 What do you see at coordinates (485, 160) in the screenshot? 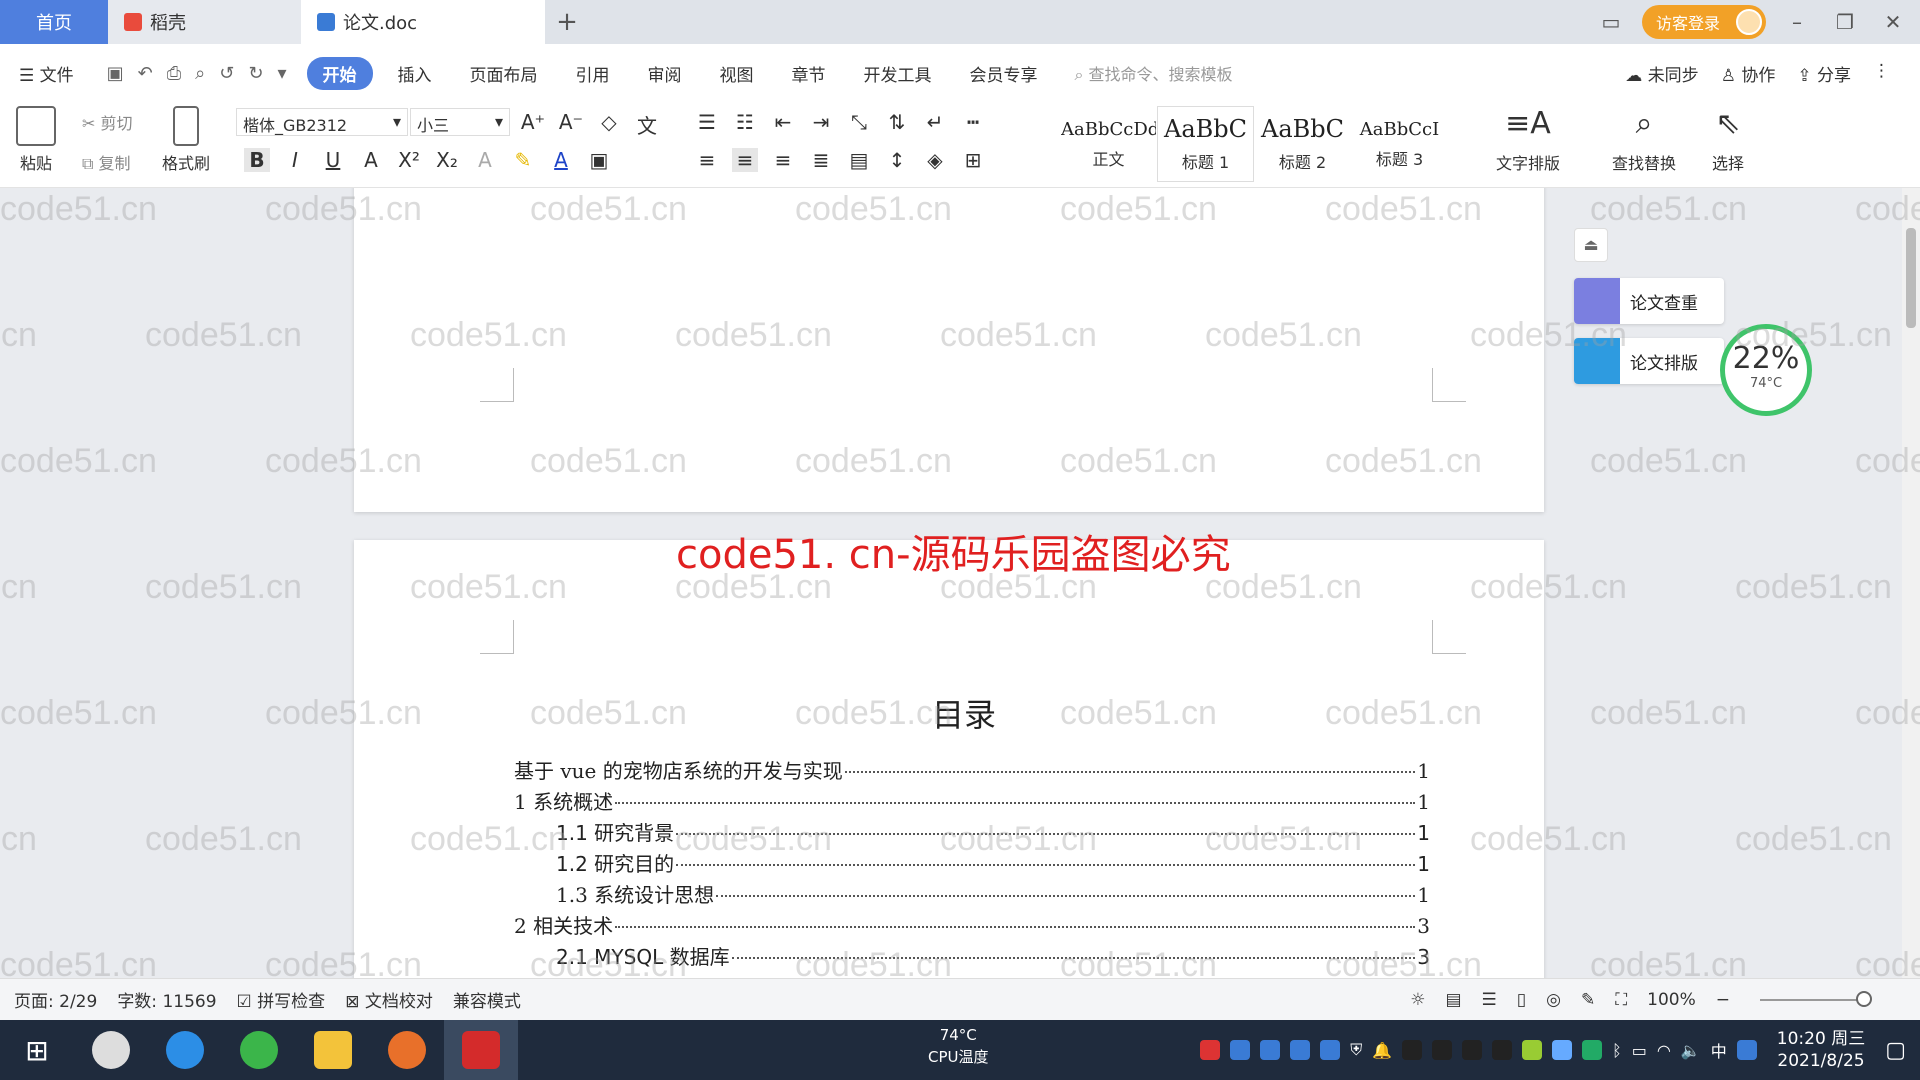
I see `text-effect-icon: A` at bounding box center [485, 160].